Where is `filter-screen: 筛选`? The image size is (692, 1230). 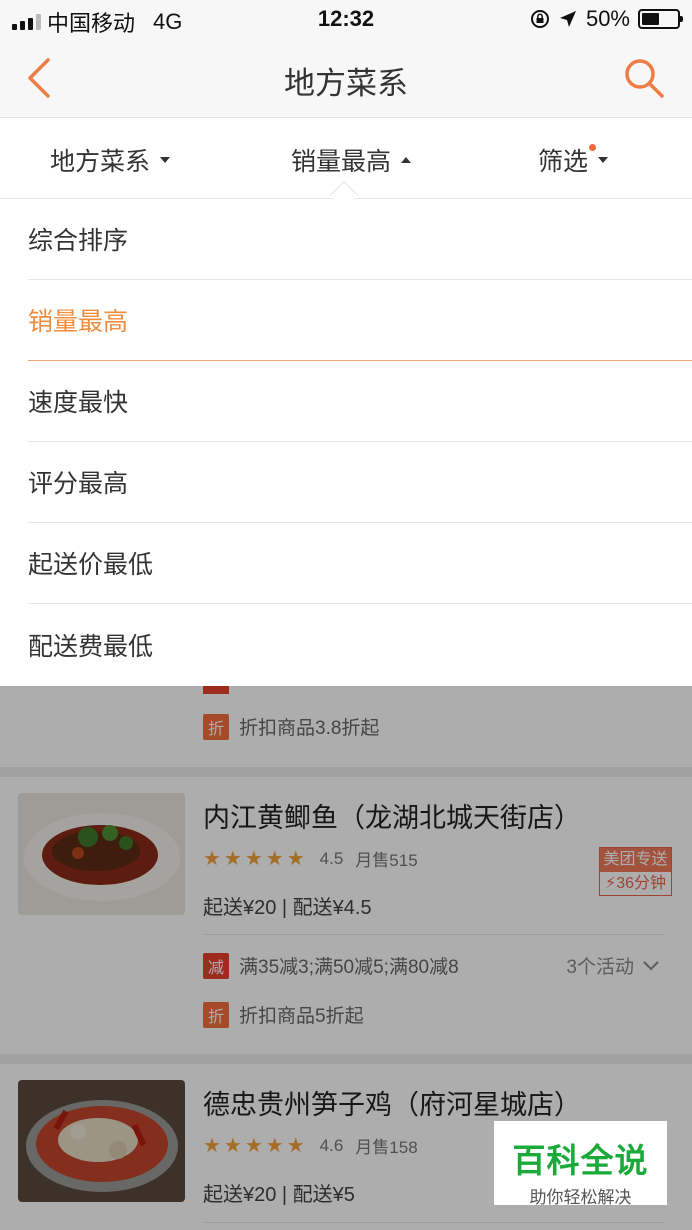 filter-screen: 筛选 is located at coordinates (573, 160).